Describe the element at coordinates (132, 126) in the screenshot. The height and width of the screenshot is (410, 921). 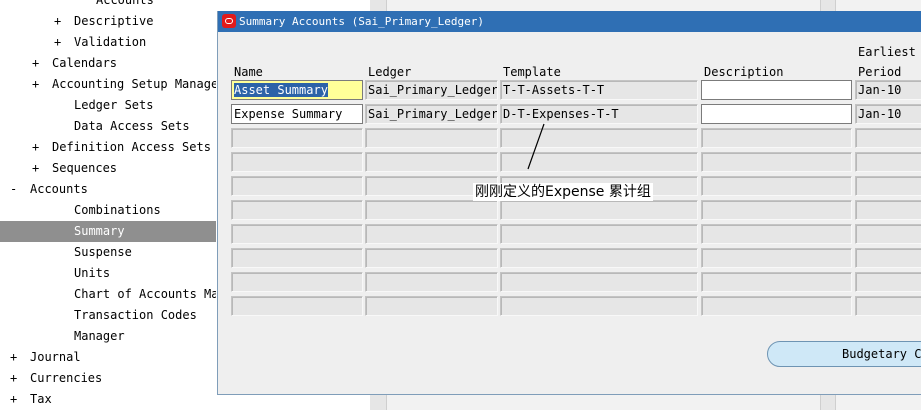
I see `nav-item-label: Data Access Sets` at that location.